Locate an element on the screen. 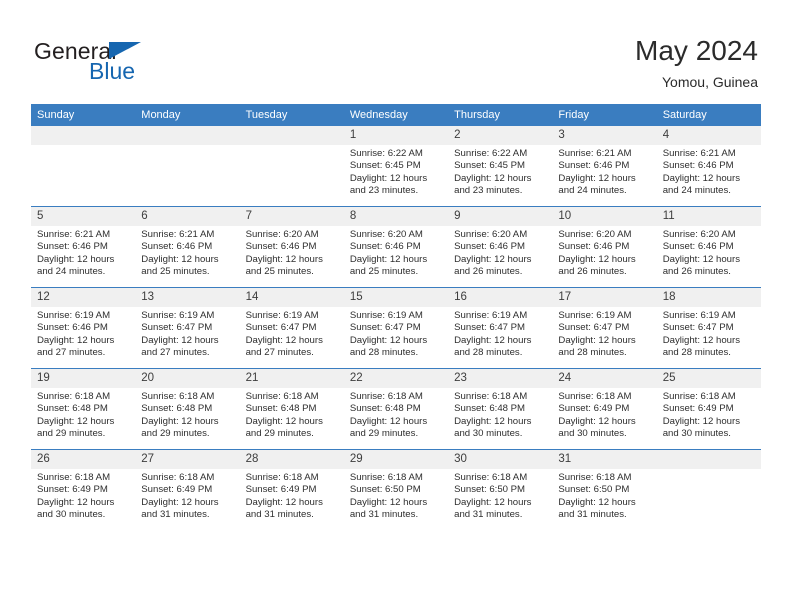 This screenshot has width=792, height=612. weekday-header-saturday: Saturday is located at coordinates (708, 115).